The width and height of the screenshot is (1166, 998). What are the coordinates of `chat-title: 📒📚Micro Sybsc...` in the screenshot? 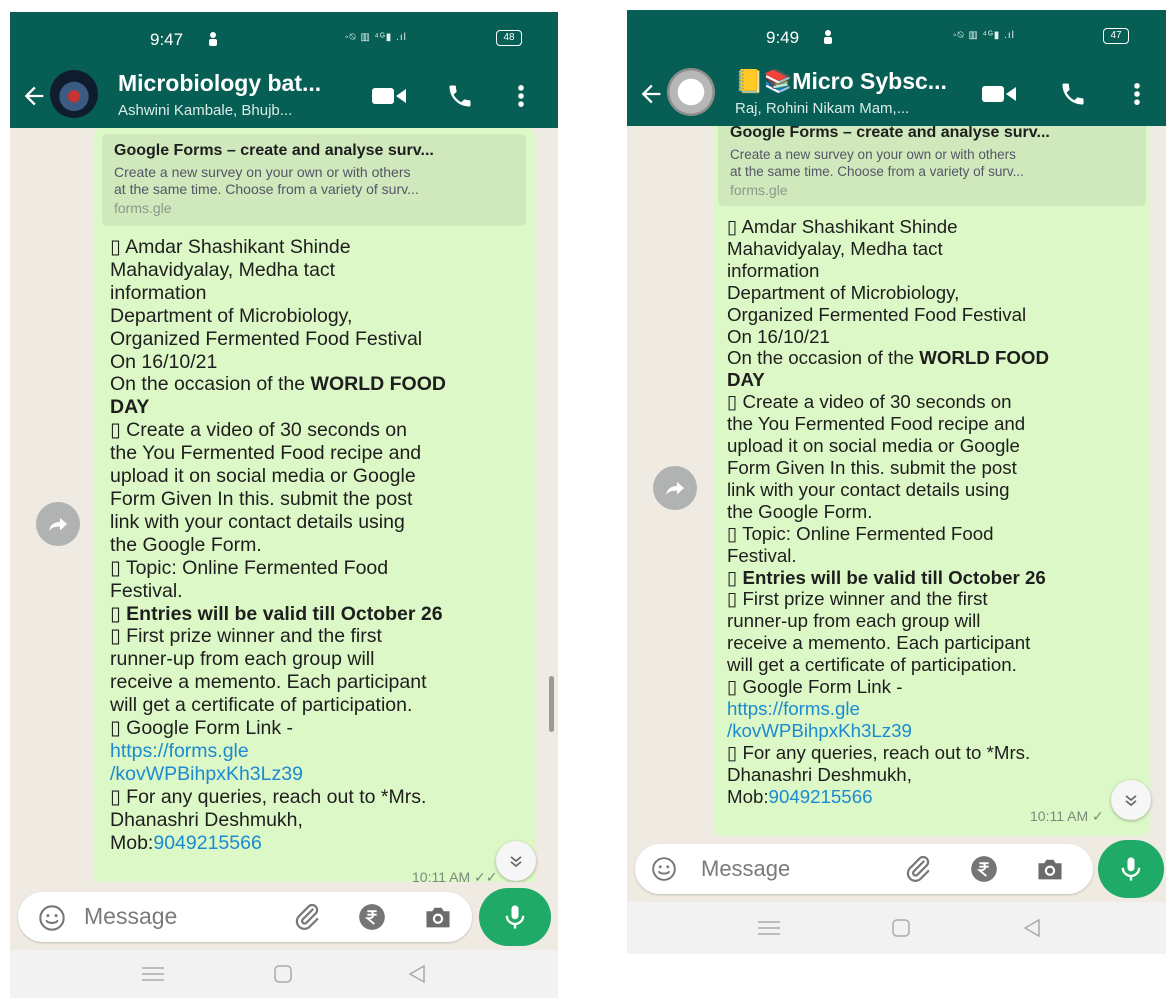 It's located at (841, 81).